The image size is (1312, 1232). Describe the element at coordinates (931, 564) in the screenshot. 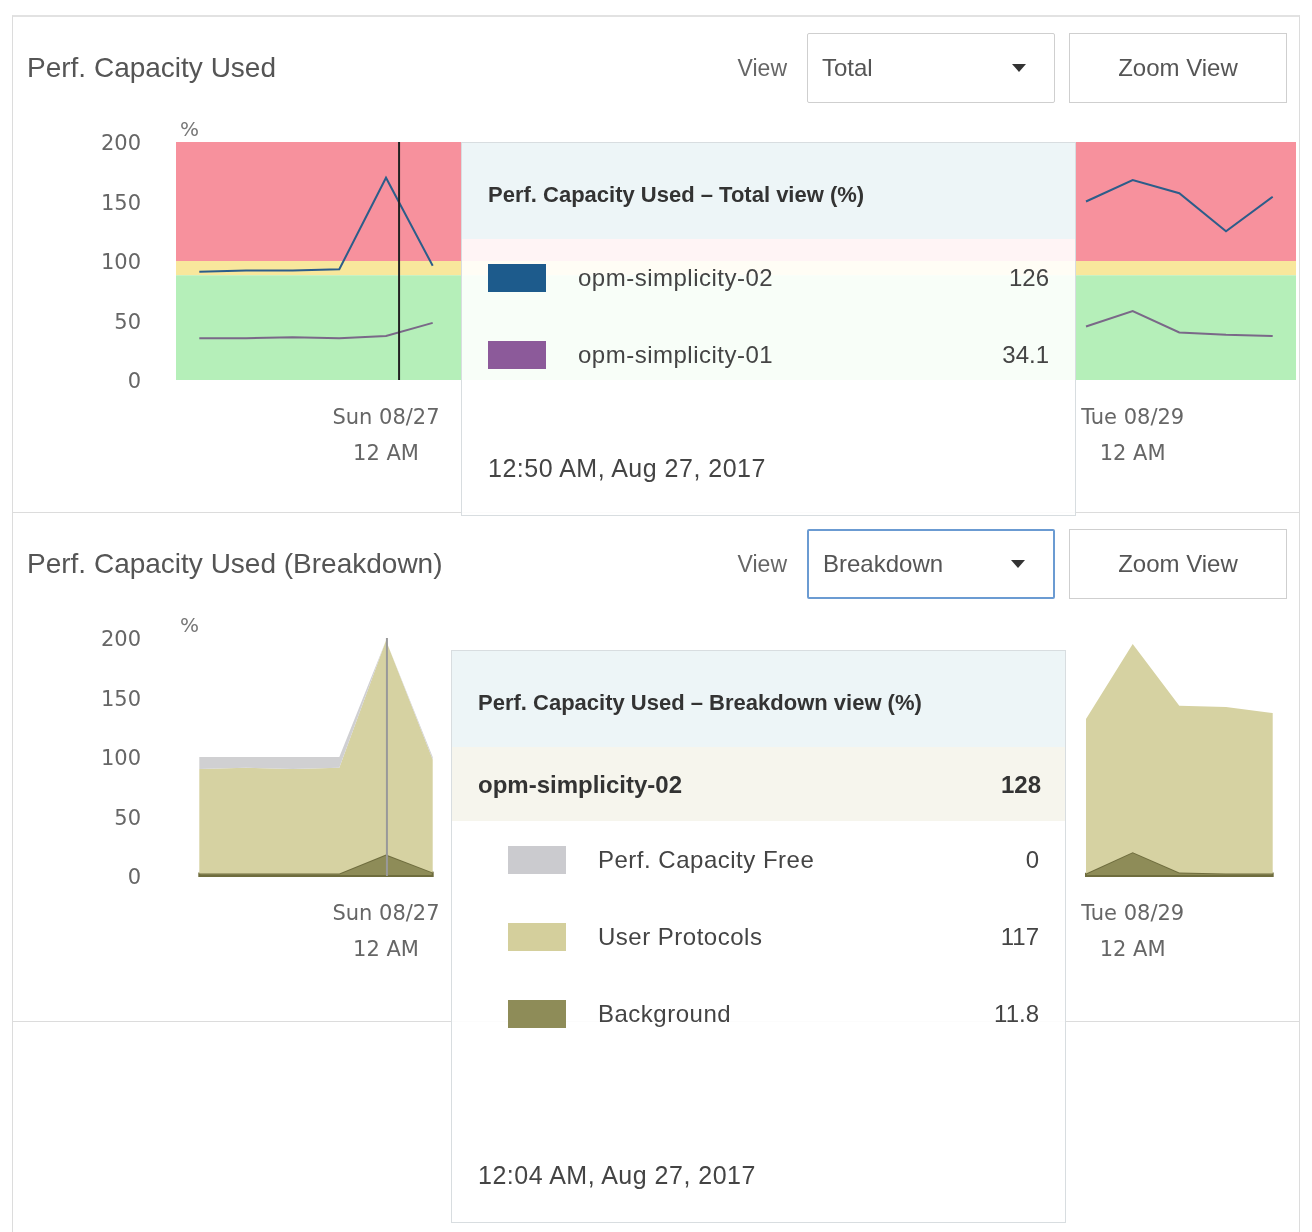

I see `view-dropdown: Breakdown` at that location.